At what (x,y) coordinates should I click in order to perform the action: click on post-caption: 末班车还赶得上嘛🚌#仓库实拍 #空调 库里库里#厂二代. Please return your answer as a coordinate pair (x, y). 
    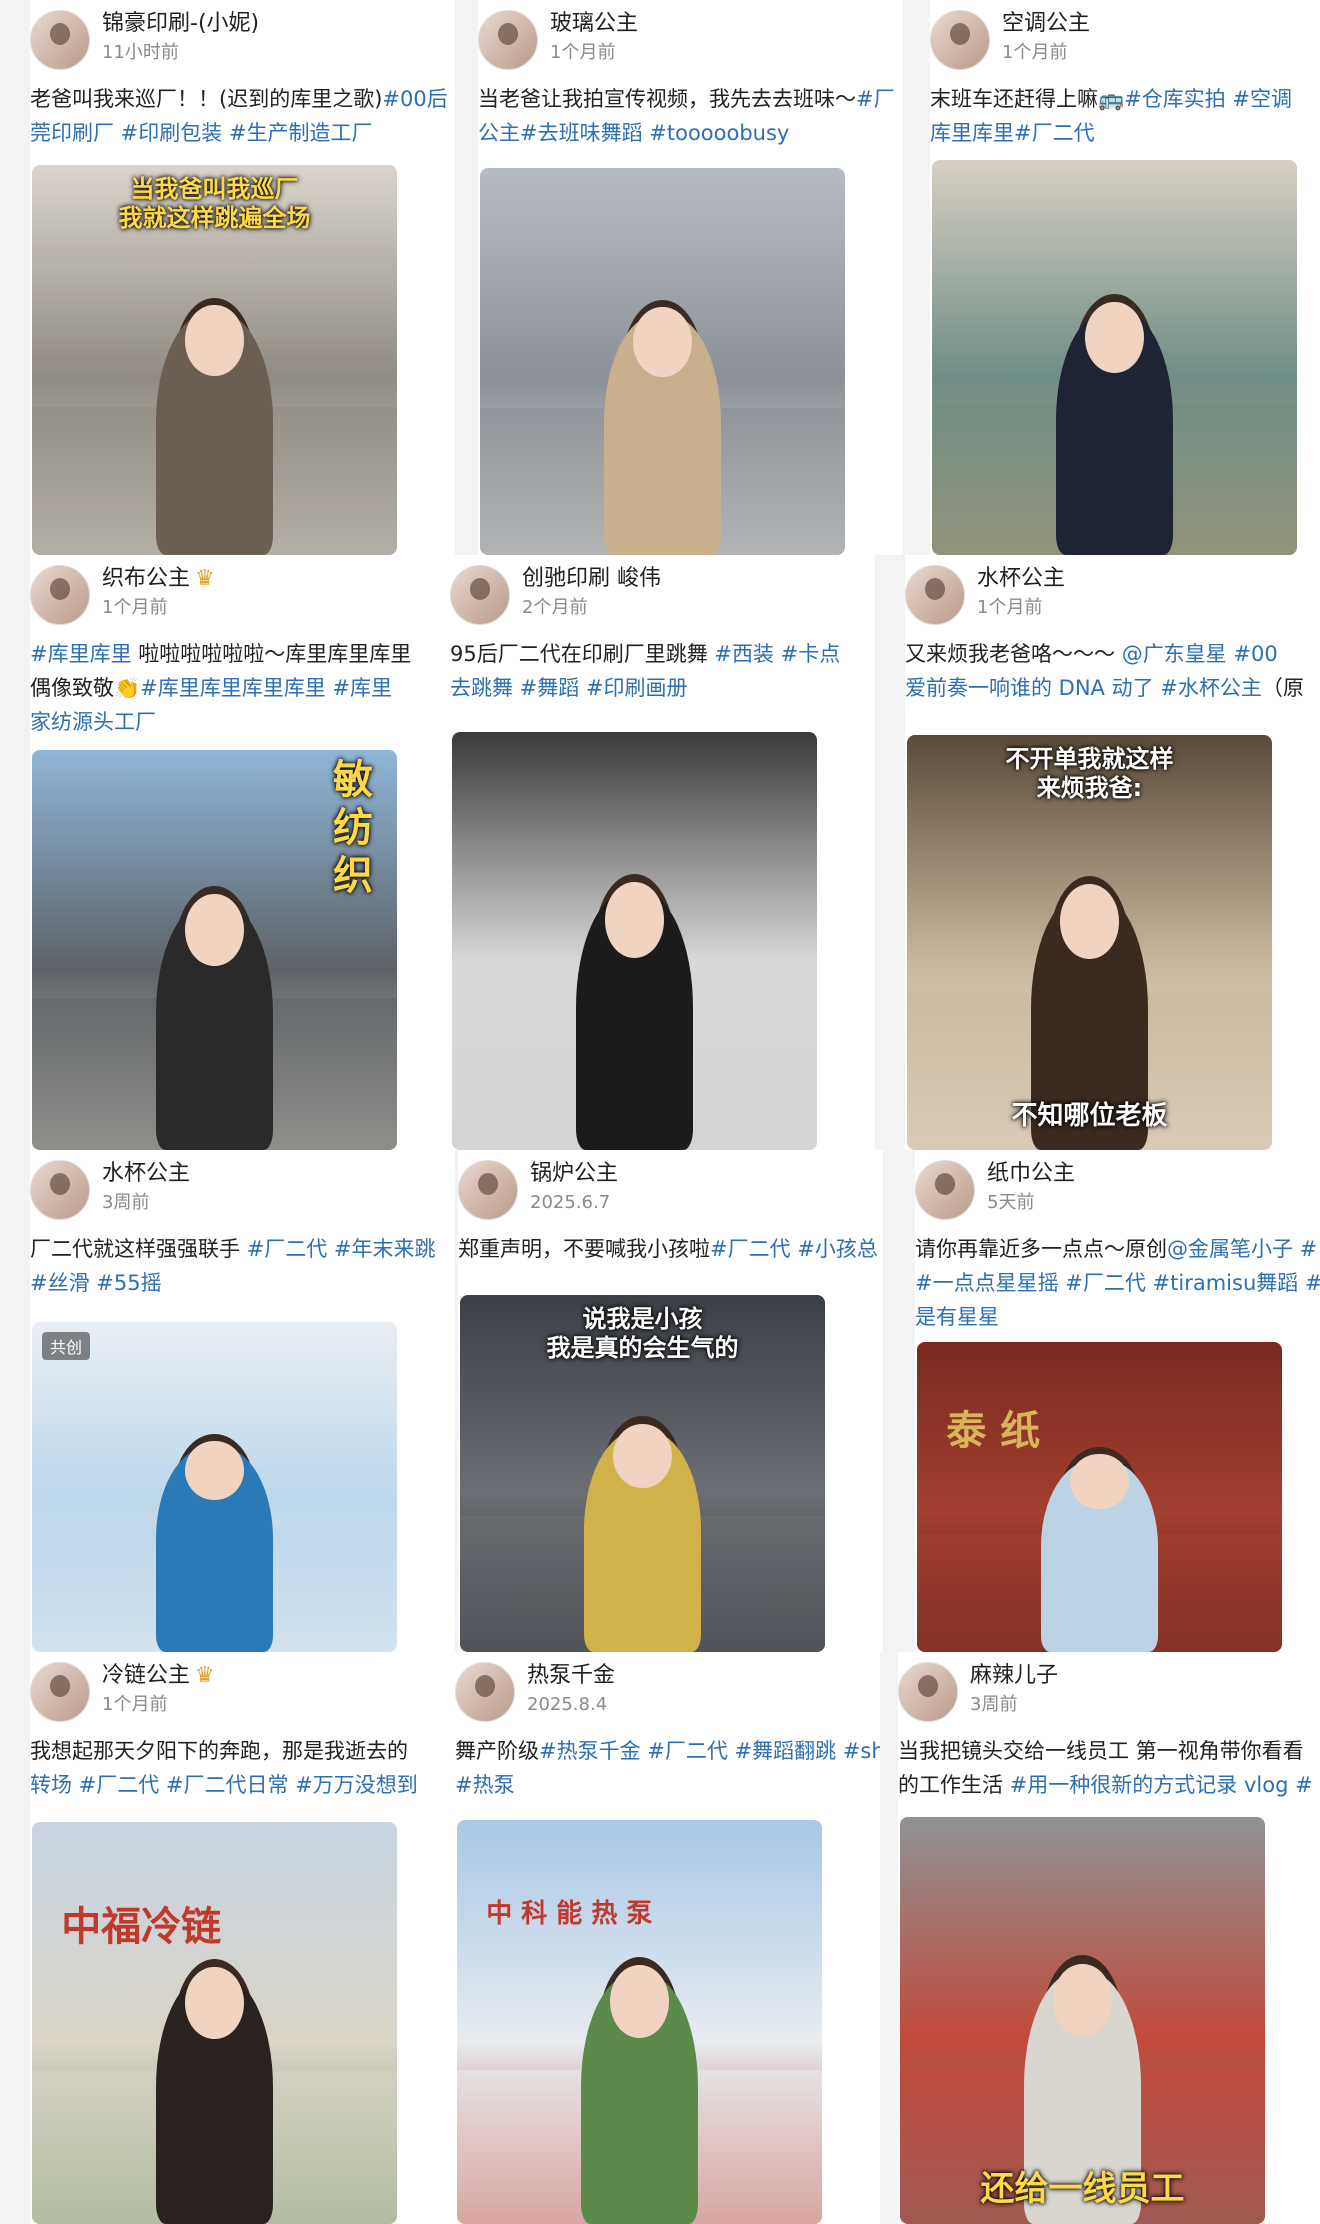
    Looking at the image, I should click on (1125, 116).